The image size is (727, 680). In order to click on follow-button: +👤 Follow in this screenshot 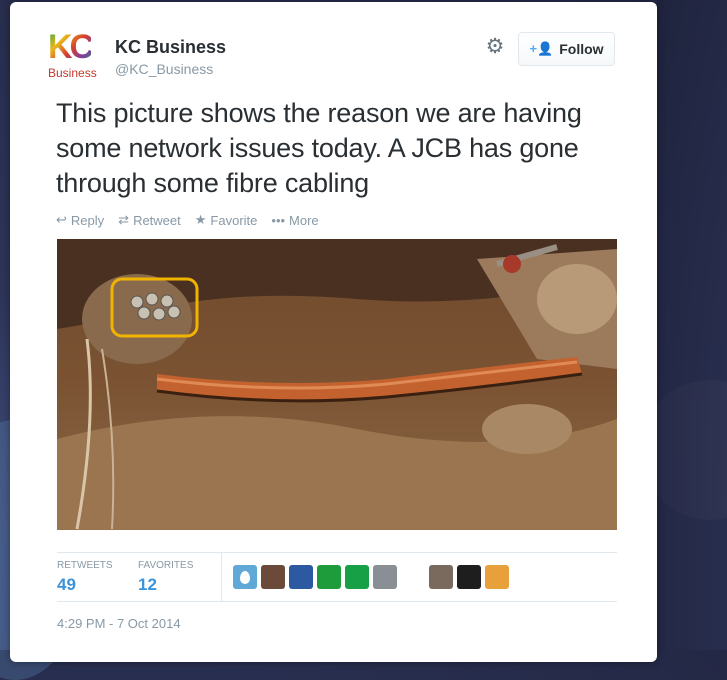, I will do `click(566, 49)`.